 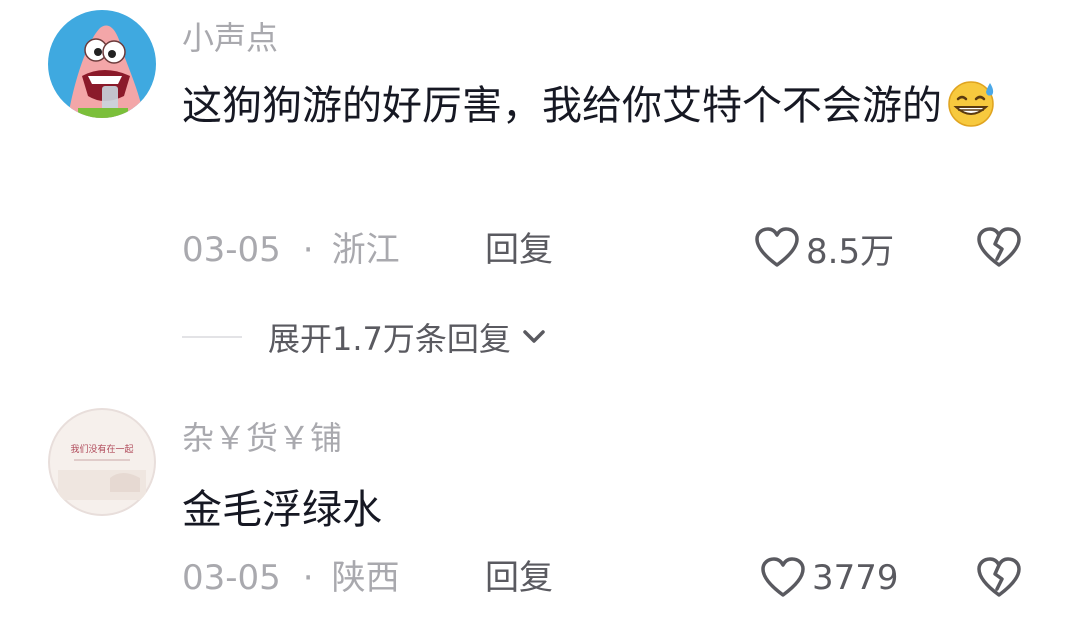 I want to click on cartoon-avatar-icon, so click(x=102, y=64).